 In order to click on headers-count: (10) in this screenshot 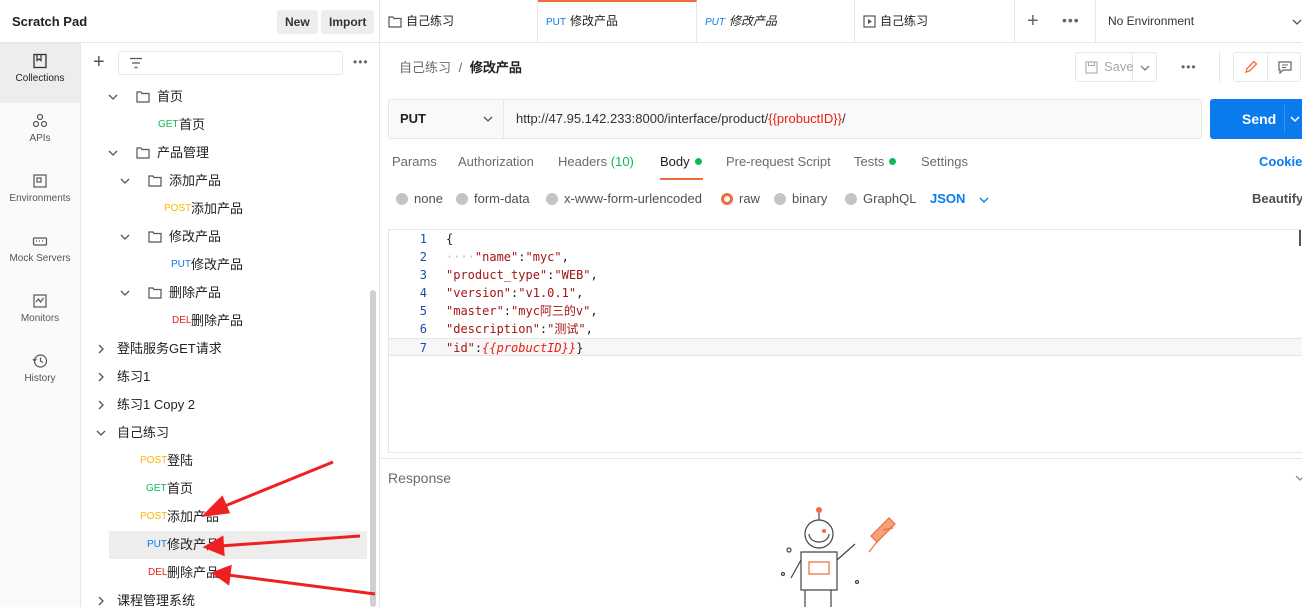, I will do `click(622, 161)`.